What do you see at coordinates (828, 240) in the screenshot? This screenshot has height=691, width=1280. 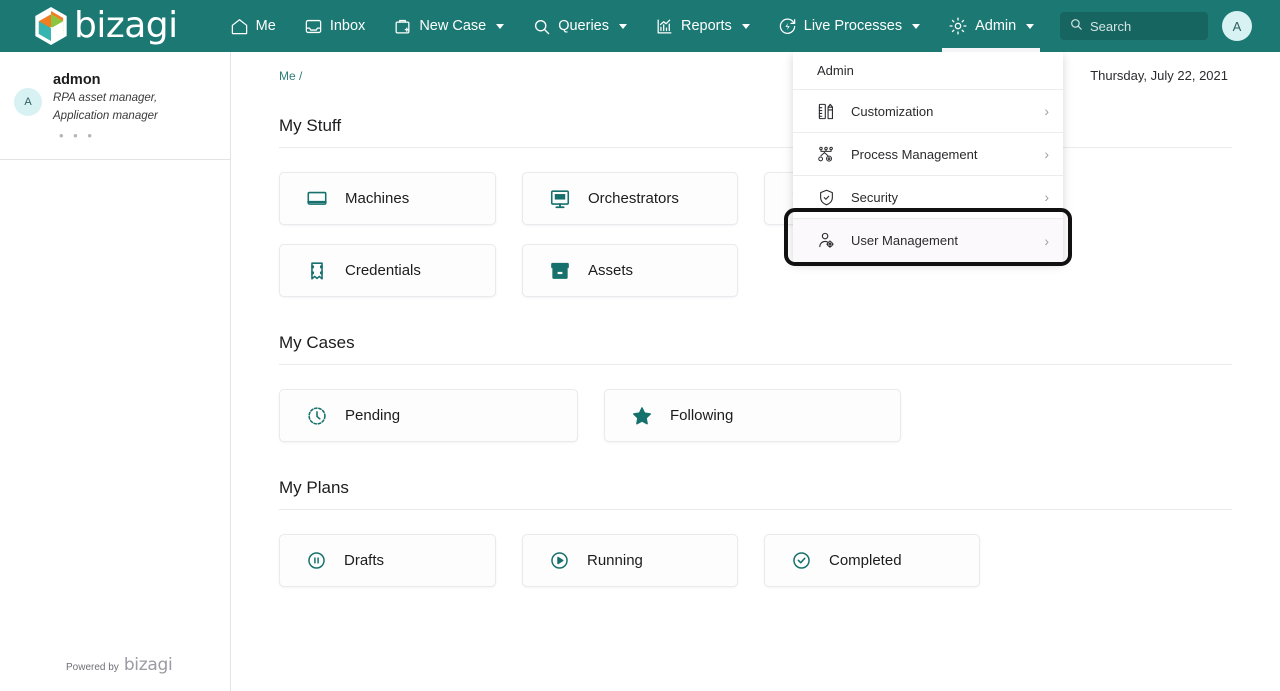 I see `user-gear-icon` at bounding box center [828, 240].